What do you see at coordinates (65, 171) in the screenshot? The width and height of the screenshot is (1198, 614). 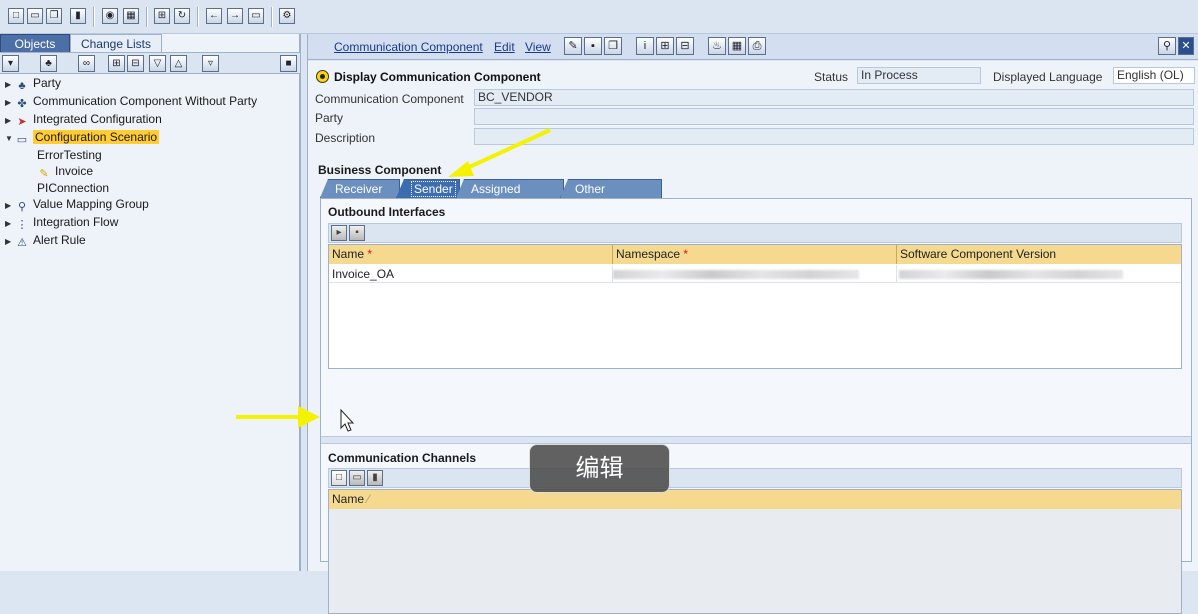 I see `tree-item-invoice: ✎ Invoice` at bounding box center [65, 171].